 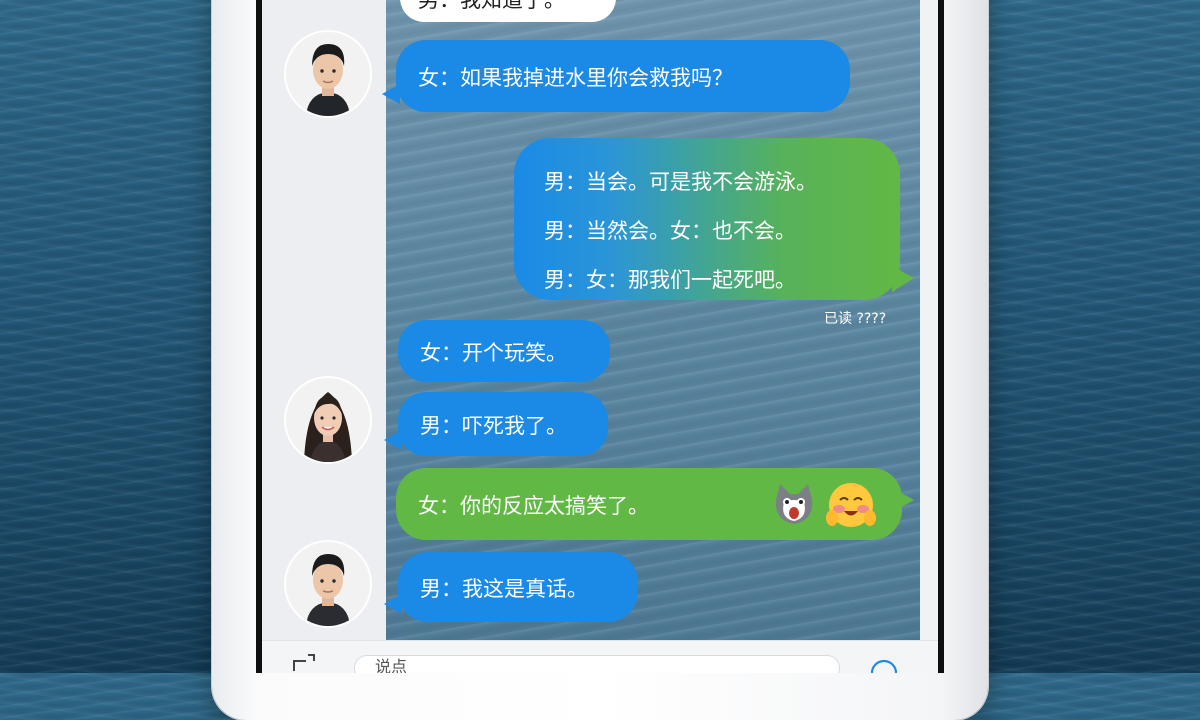 I want to click on message-text: 男：我这是真话。, so click(x=504, y=589).